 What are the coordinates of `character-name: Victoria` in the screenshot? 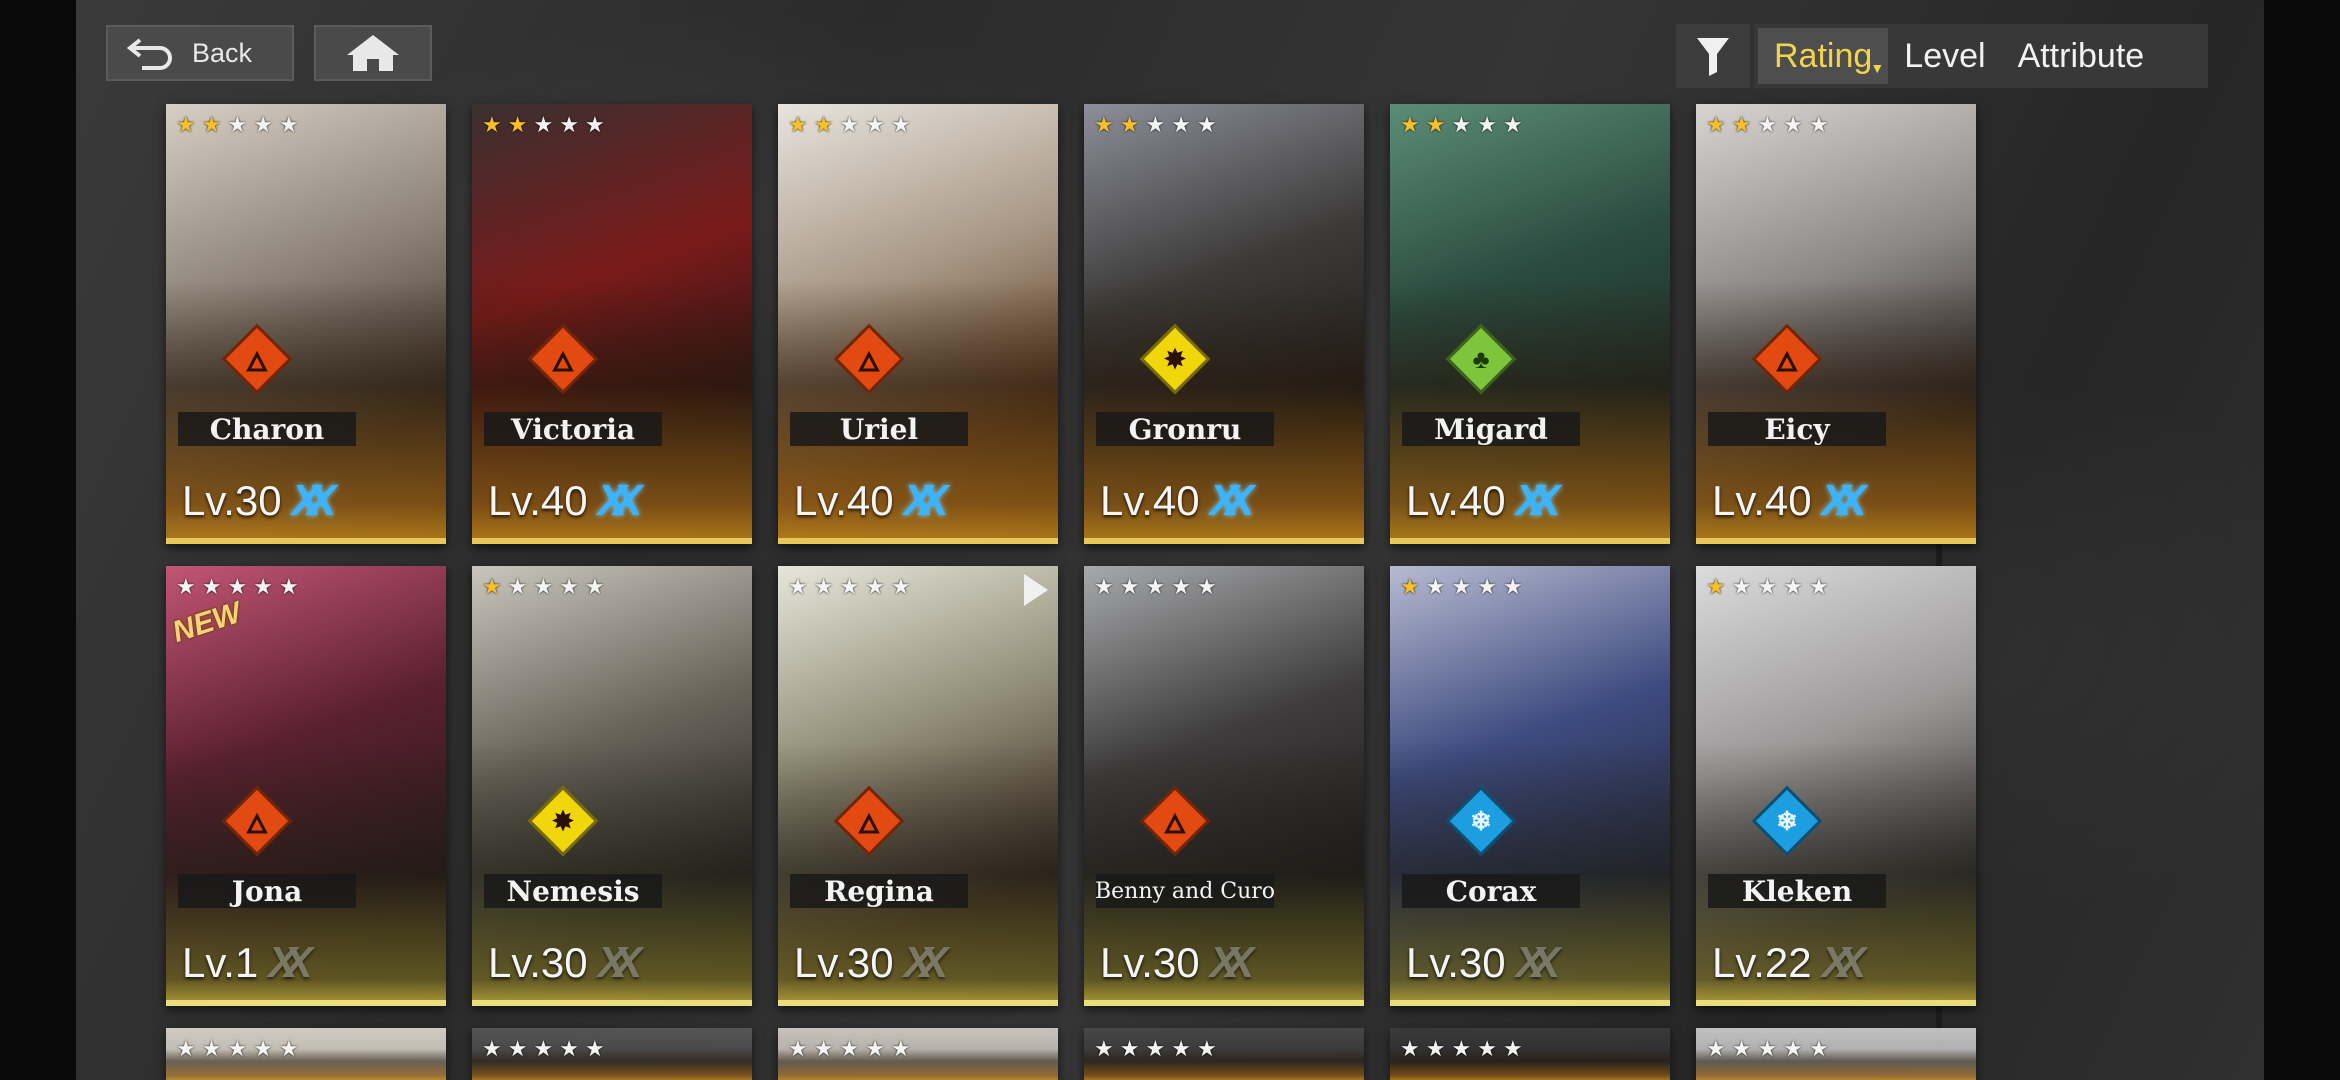 It's located at (573, 429).